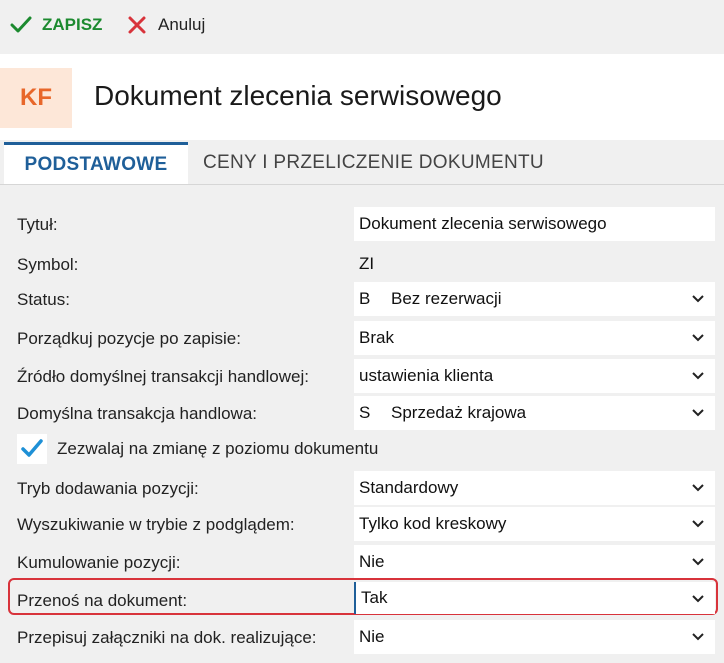 The height and width of the screenshot is (663, 724). I want to click on title-input: Dokument zlecenia serwisowego, so click(534, 224).